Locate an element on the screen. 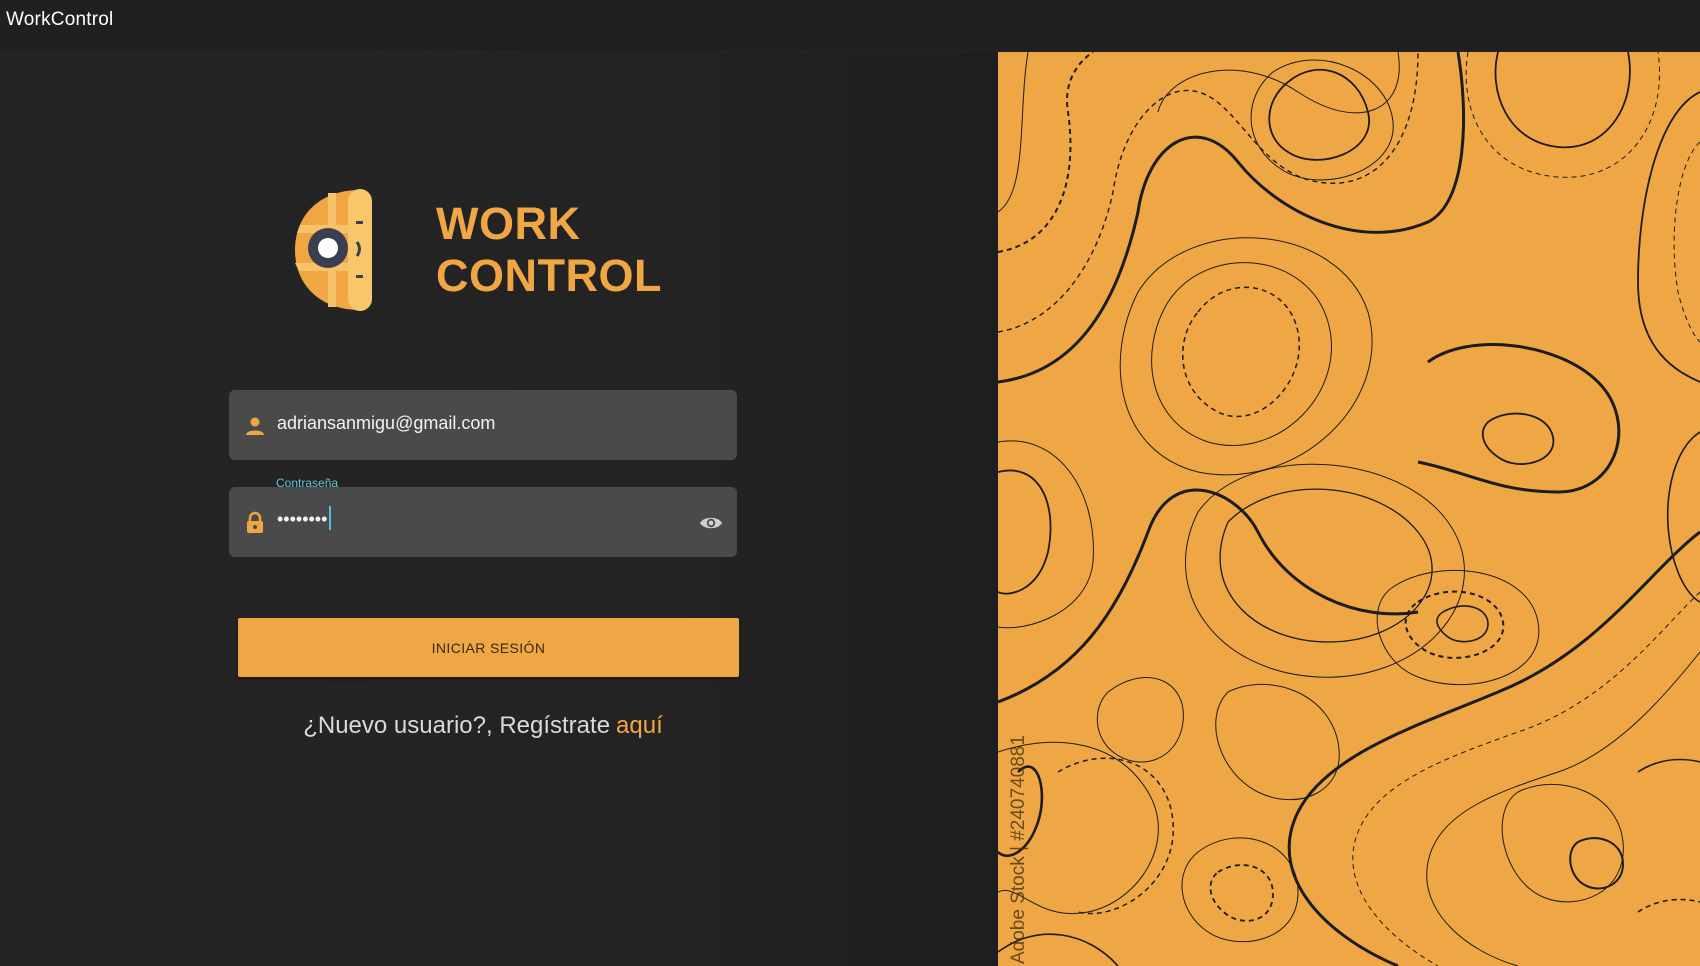 The image size is (1700, 966). brand-line-1: WORK is located at coordinates (508, 223).